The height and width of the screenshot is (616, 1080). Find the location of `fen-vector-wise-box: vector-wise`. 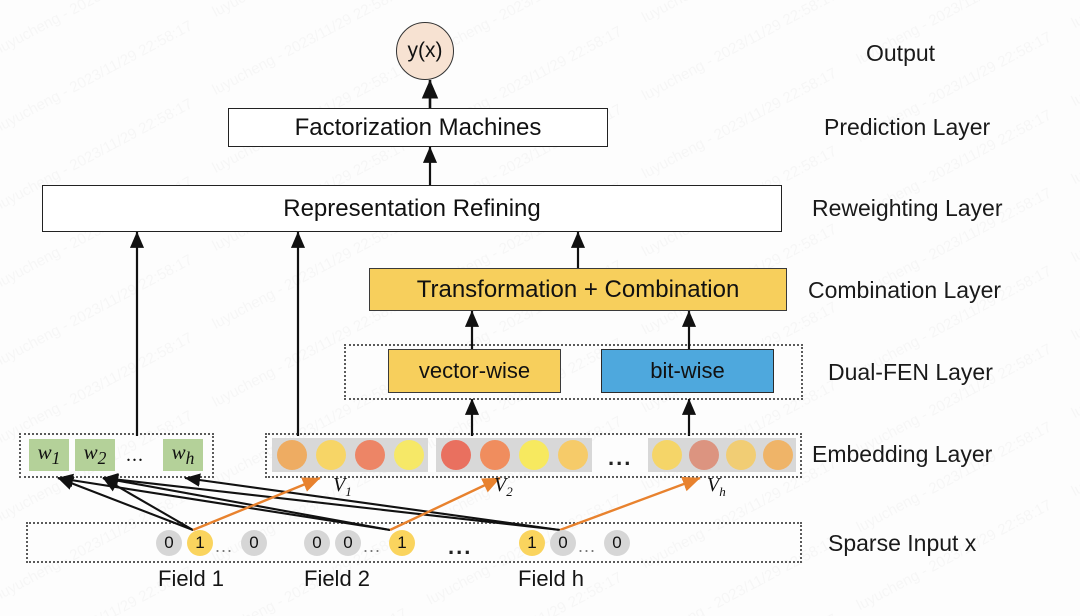

fen-vector-wise-box: vector-wise is located at coordinates (474, 371).